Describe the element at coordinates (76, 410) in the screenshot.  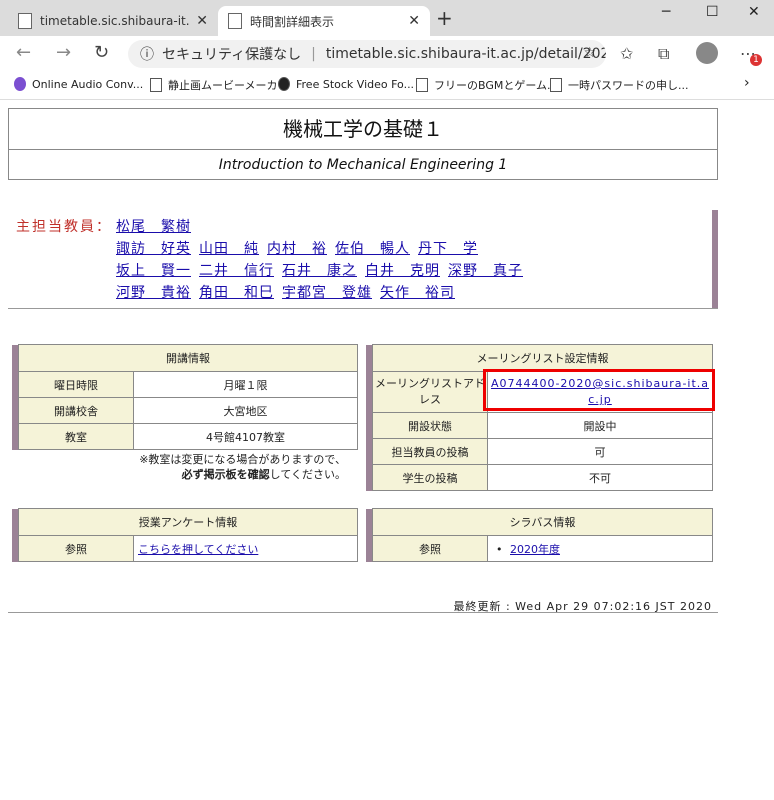
I see `row-label: 開講校舎` at that location.